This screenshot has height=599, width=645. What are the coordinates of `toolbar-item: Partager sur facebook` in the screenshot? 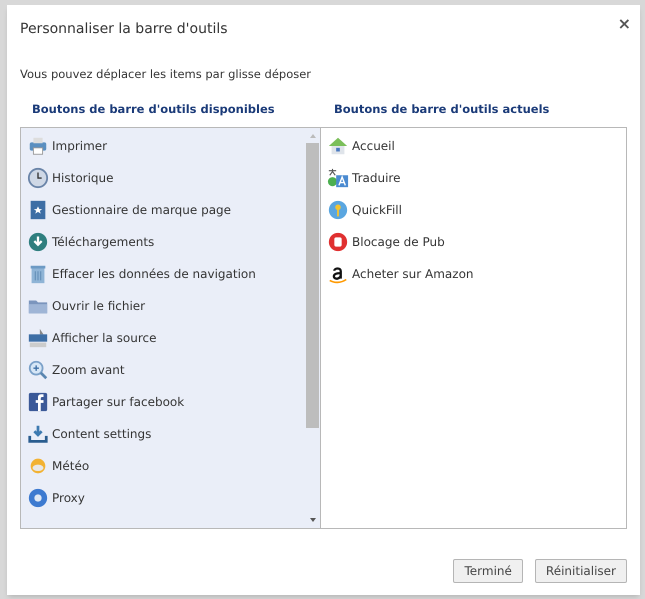 It's located at (118, 401).